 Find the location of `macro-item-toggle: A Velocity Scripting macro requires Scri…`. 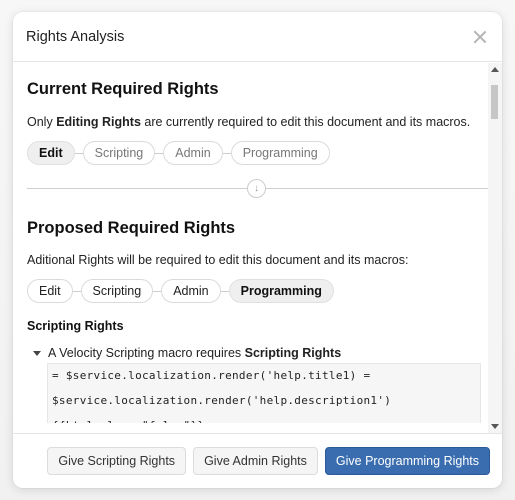

macro-item-toggle: A Velocity Scripting macro requires Scri… is located at coordinates (260, 353).